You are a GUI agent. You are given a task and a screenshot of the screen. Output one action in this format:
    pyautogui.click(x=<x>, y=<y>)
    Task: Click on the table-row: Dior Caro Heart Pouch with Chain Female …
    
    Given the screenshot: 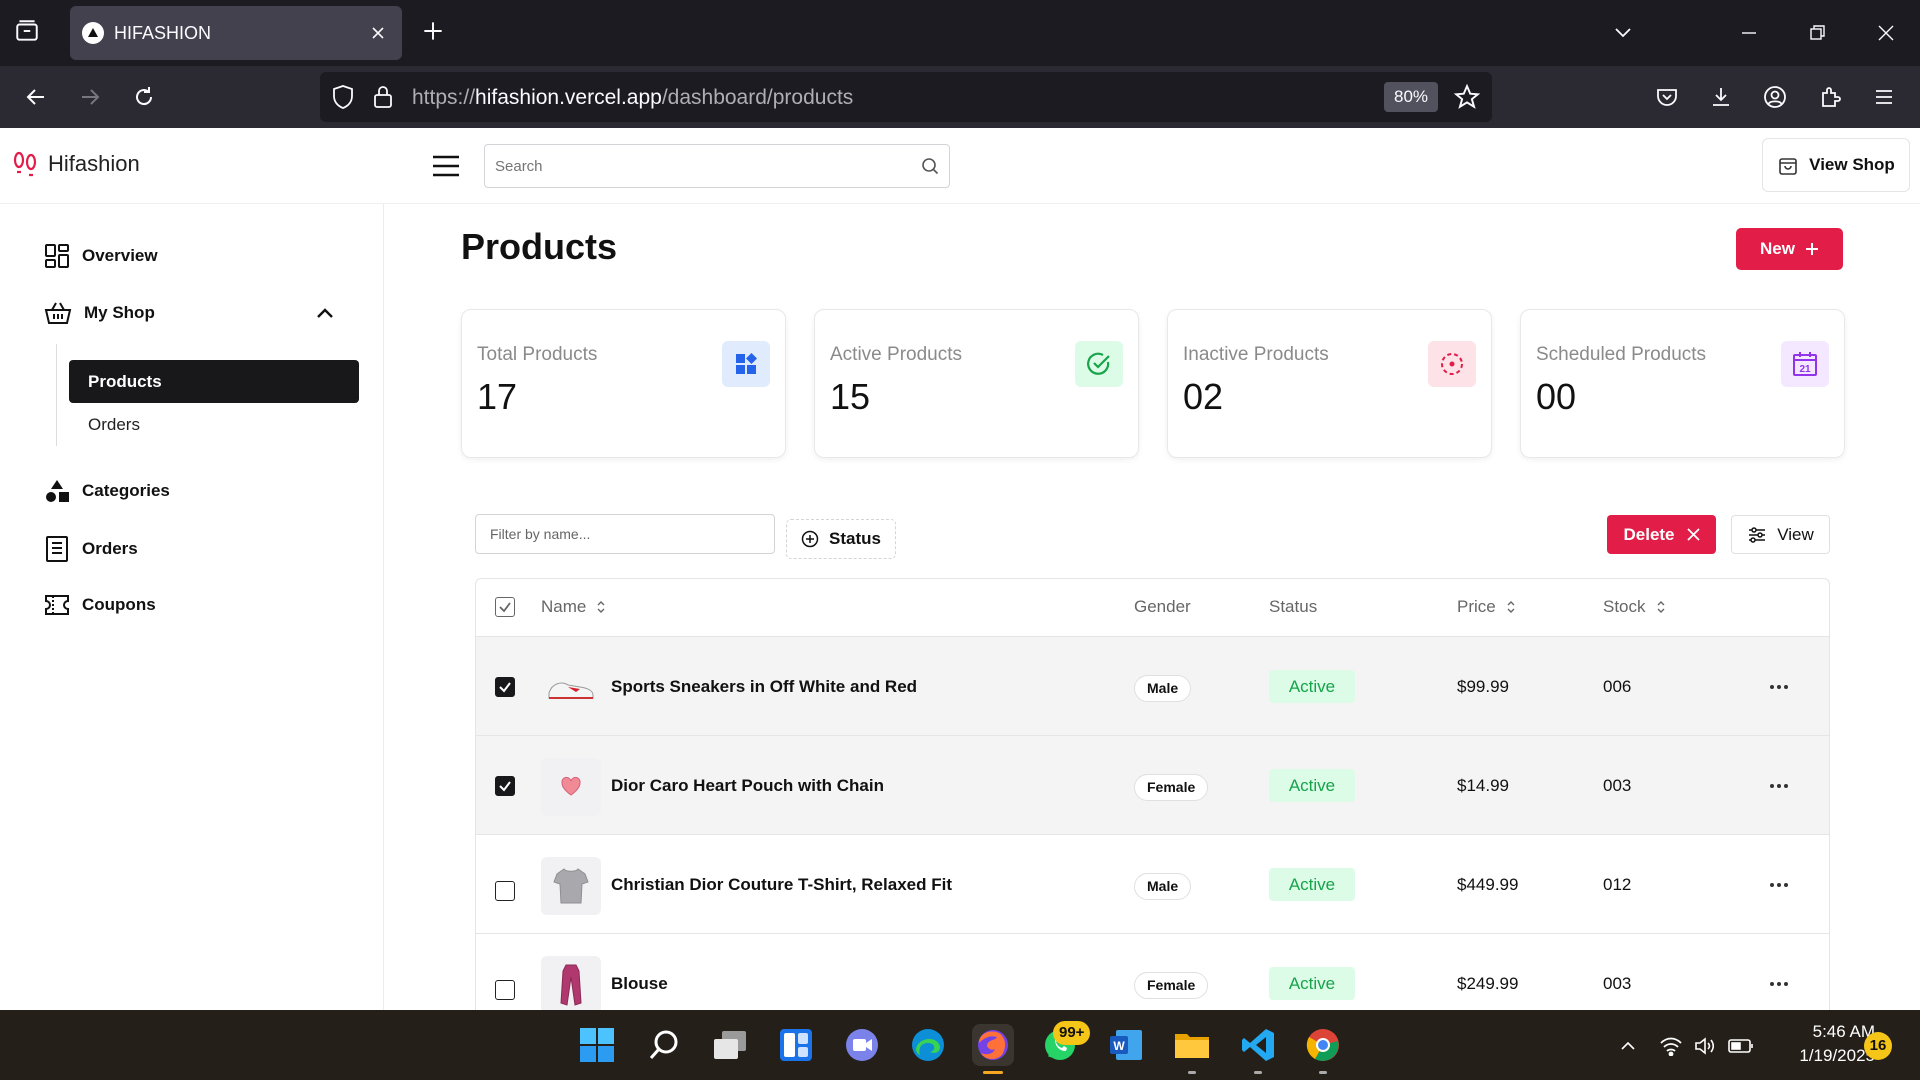 What is the action you would take?
    pyautogui.click(x=1152, y=785)
    